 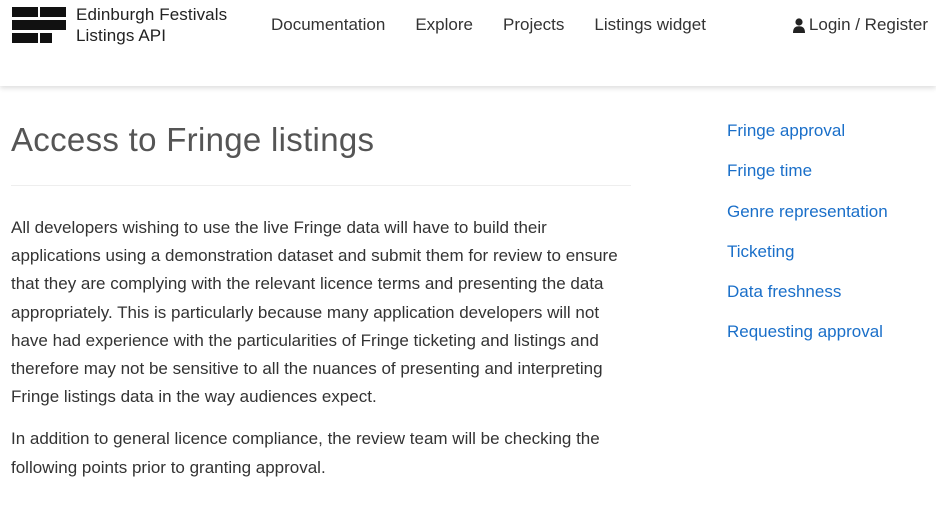 What do you see at coordinates (807, 219) in the screenshot?
I see `sidebar-item-genre-representation: Genre representation` at bounding box center [807, 219].